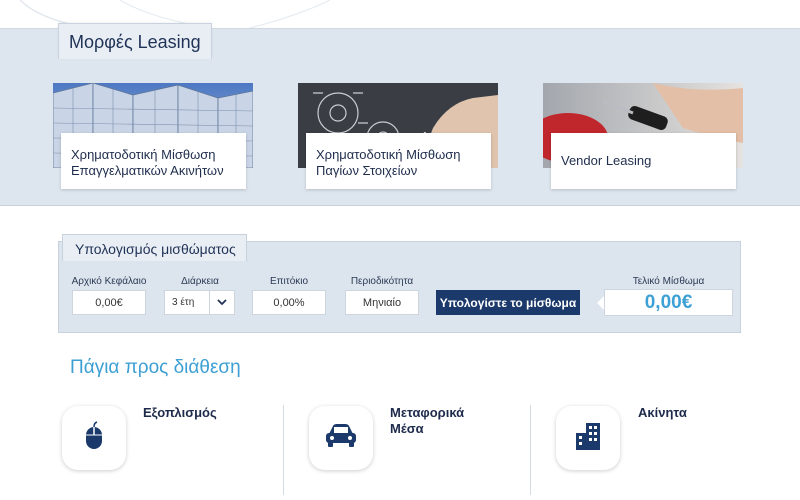 This screenshot has height=500, width=800. I want to click on asset-vehicles-link: Μεταφορικά Μέσα, so click(427, 421).